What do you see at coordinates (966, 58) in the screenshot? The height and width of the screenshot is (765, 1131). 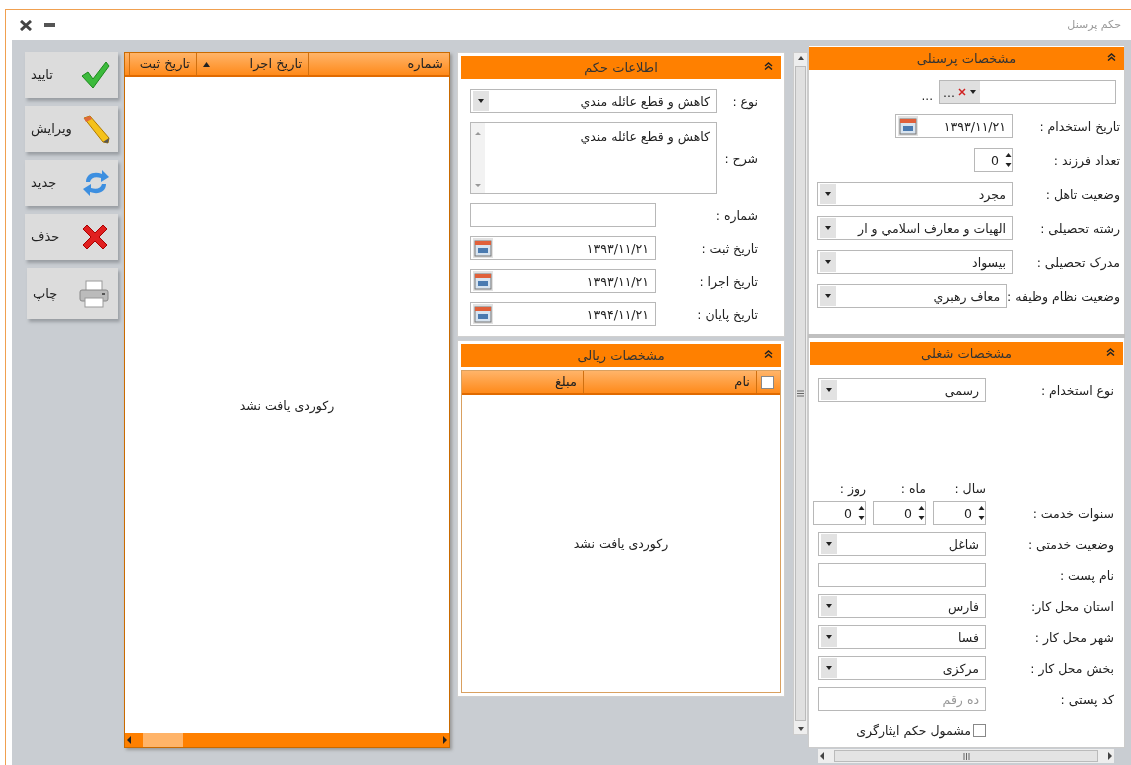 I see `panel-header: مشخصات پرسنلی` at bounding box center [966, 58].